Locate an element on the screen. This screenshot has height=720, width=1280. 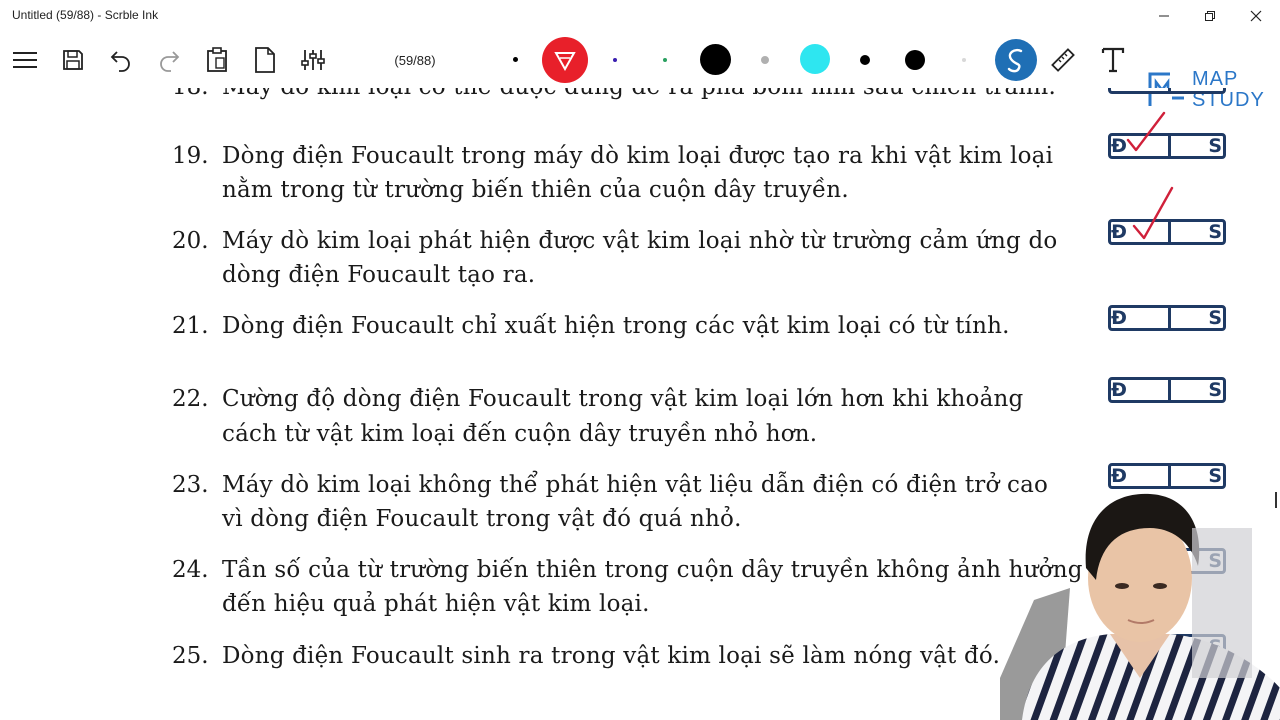
question-24-line-2: đến hiệu quả phát hiện vật kim loại. is located at coordinates (436, 604).